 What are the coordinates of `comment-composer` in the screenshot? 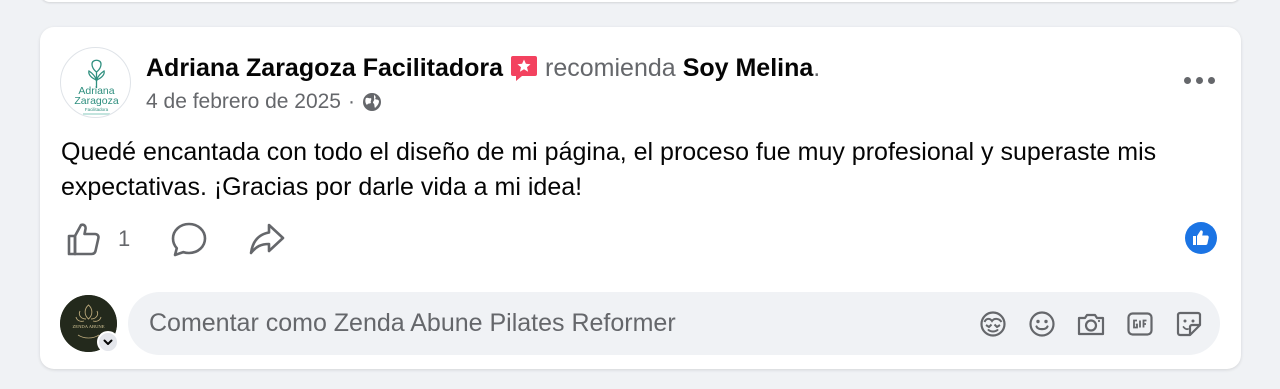 It's located at (674, 323).